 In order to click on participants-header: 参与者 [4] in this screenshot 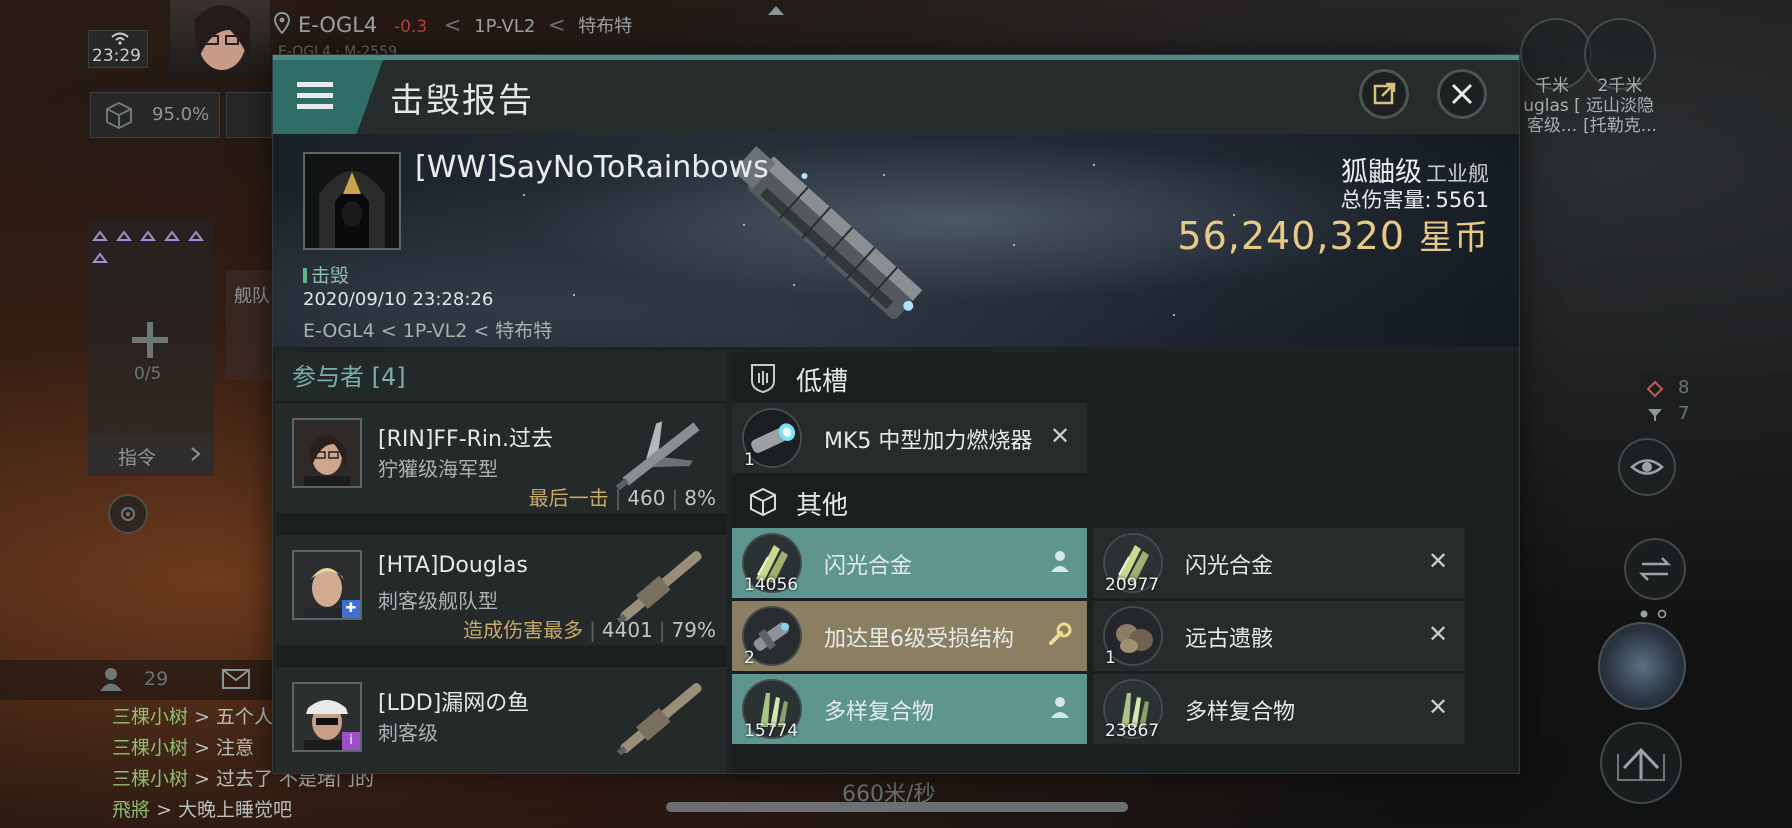, I will do `click(501, 377)`.